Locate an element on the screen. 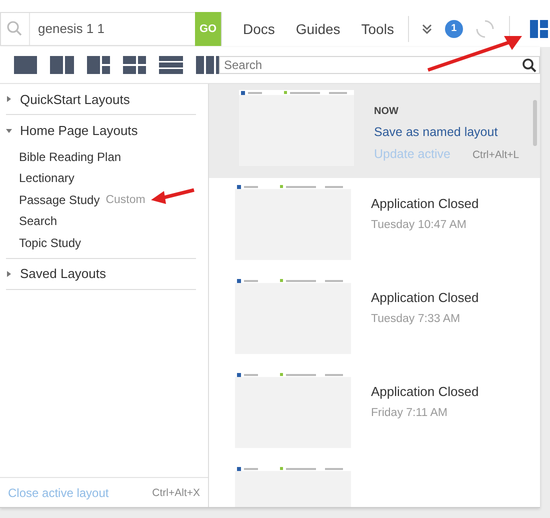 This screenshot has width=550, height=518. three-column-icon is located at coordinates (207, 65).